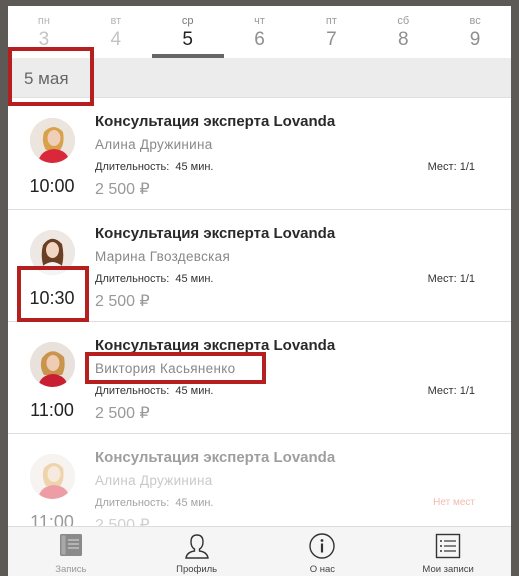  Describe the element at coordinates (259, 21) in the screenshot. I see `day-name: чт` at that location.